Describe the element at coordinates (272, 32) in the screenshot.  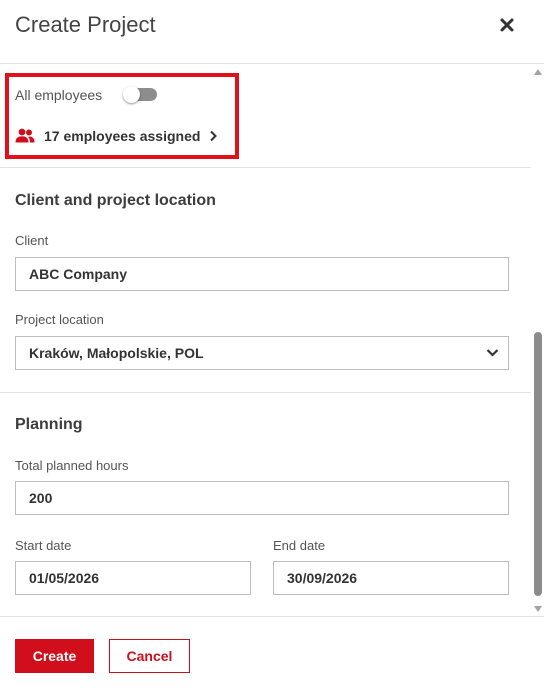
I see `dialog-header: Create Project` at that location.